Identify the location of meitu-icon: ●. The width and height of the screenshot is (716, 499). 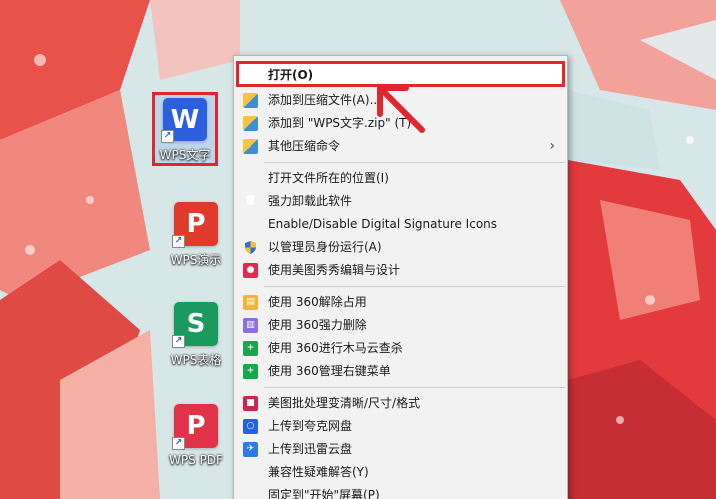
(250, 270).